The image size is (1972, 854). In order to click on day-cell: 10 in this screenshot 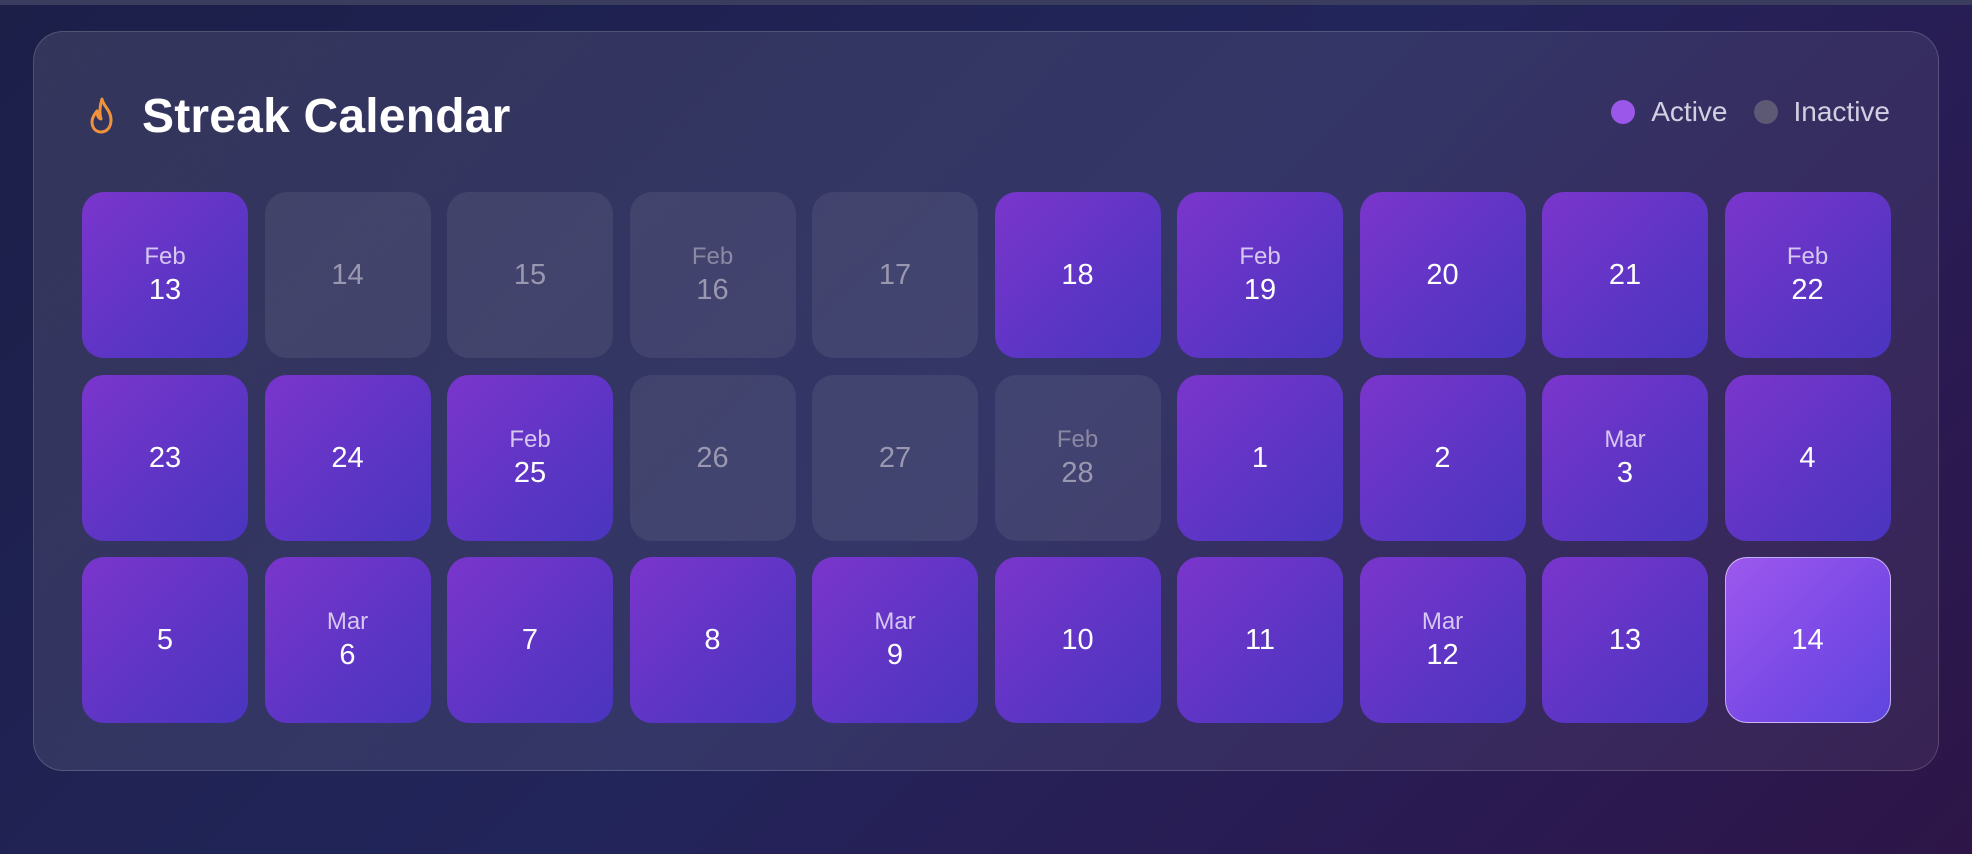, I will do `click(1077, 640)`.